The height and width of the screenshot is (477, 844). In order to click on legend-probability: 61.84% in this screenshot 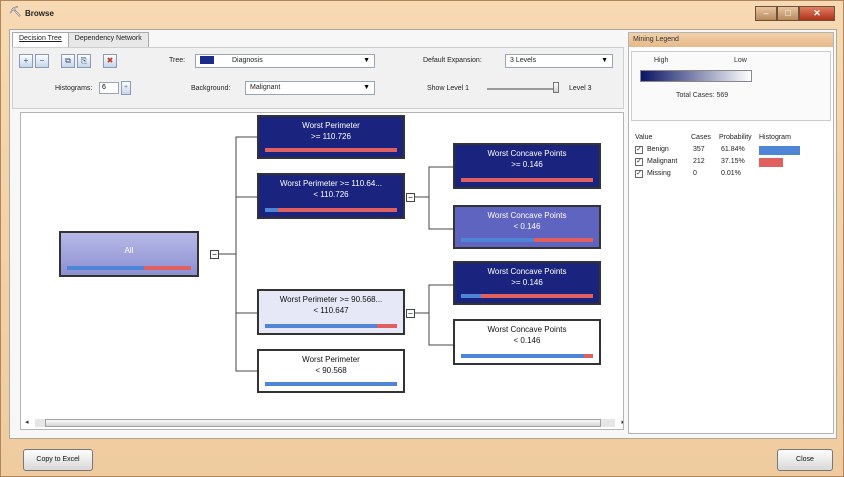, I will do `click(733, 149)`.